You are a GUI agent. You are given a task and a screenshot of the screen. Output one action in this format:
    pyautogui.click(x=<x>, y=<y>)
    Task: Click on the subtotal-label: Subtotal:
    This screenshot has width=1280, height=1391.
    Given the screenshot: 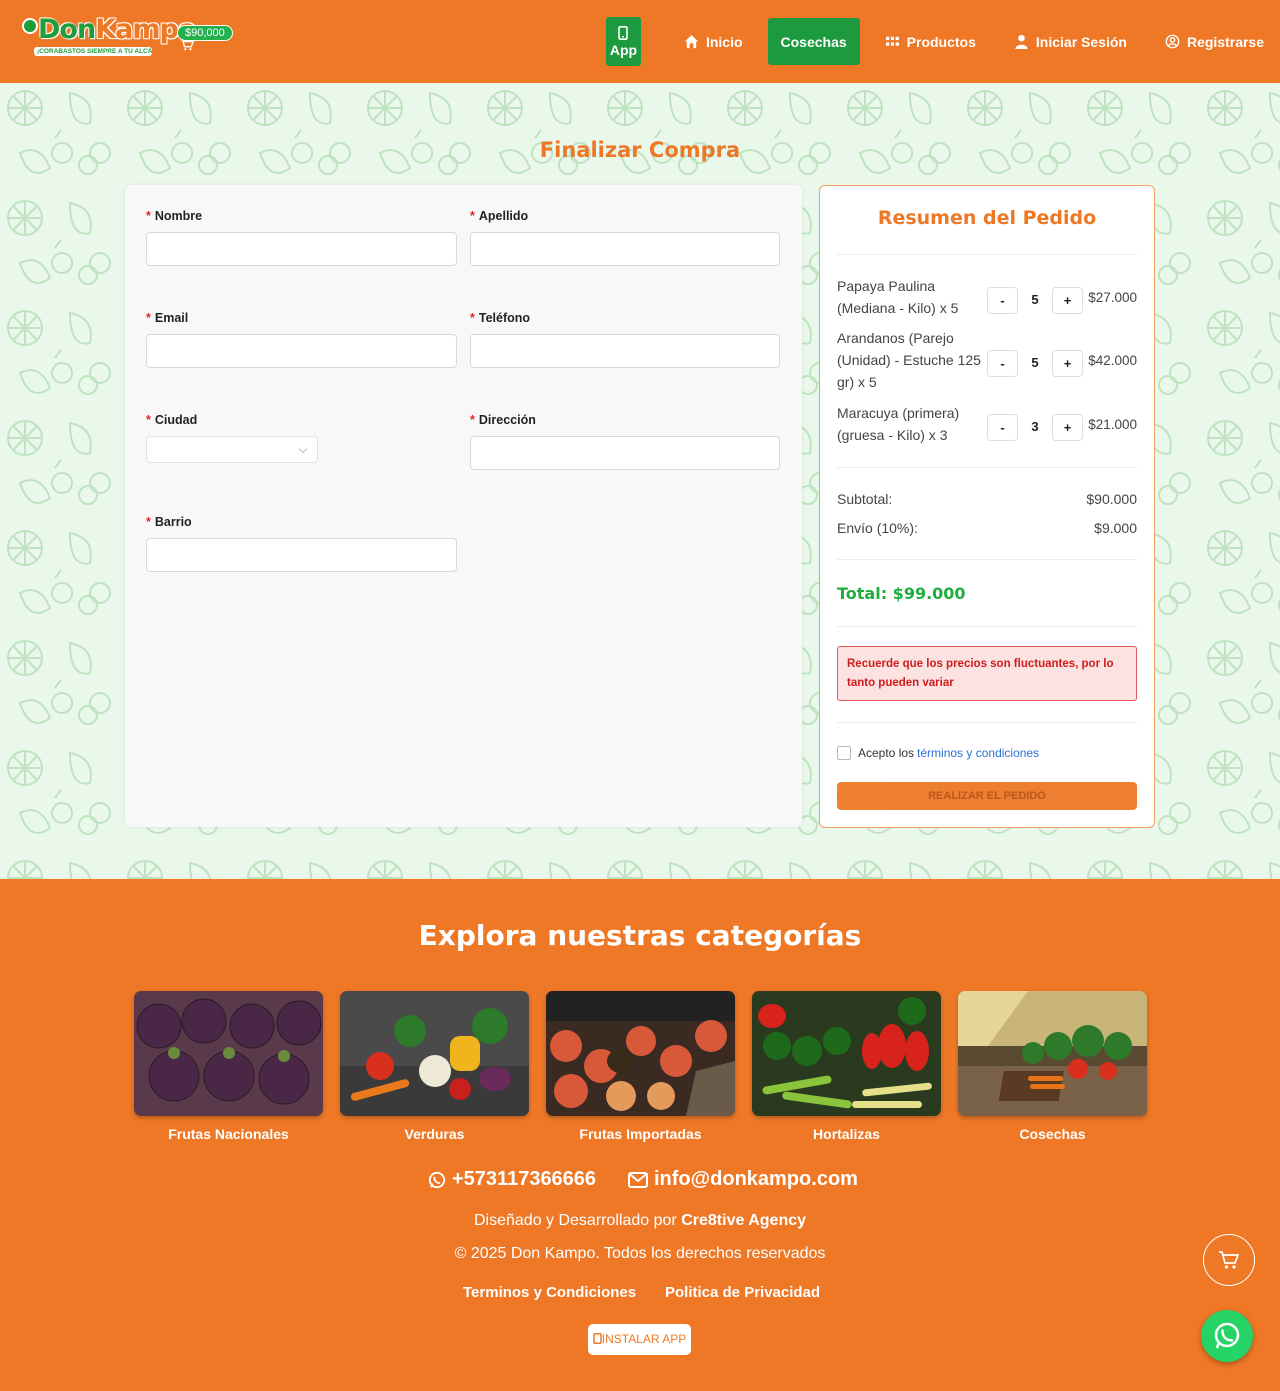 What is the action you would take?
    pyautogui.click(x=865, y=499)
    